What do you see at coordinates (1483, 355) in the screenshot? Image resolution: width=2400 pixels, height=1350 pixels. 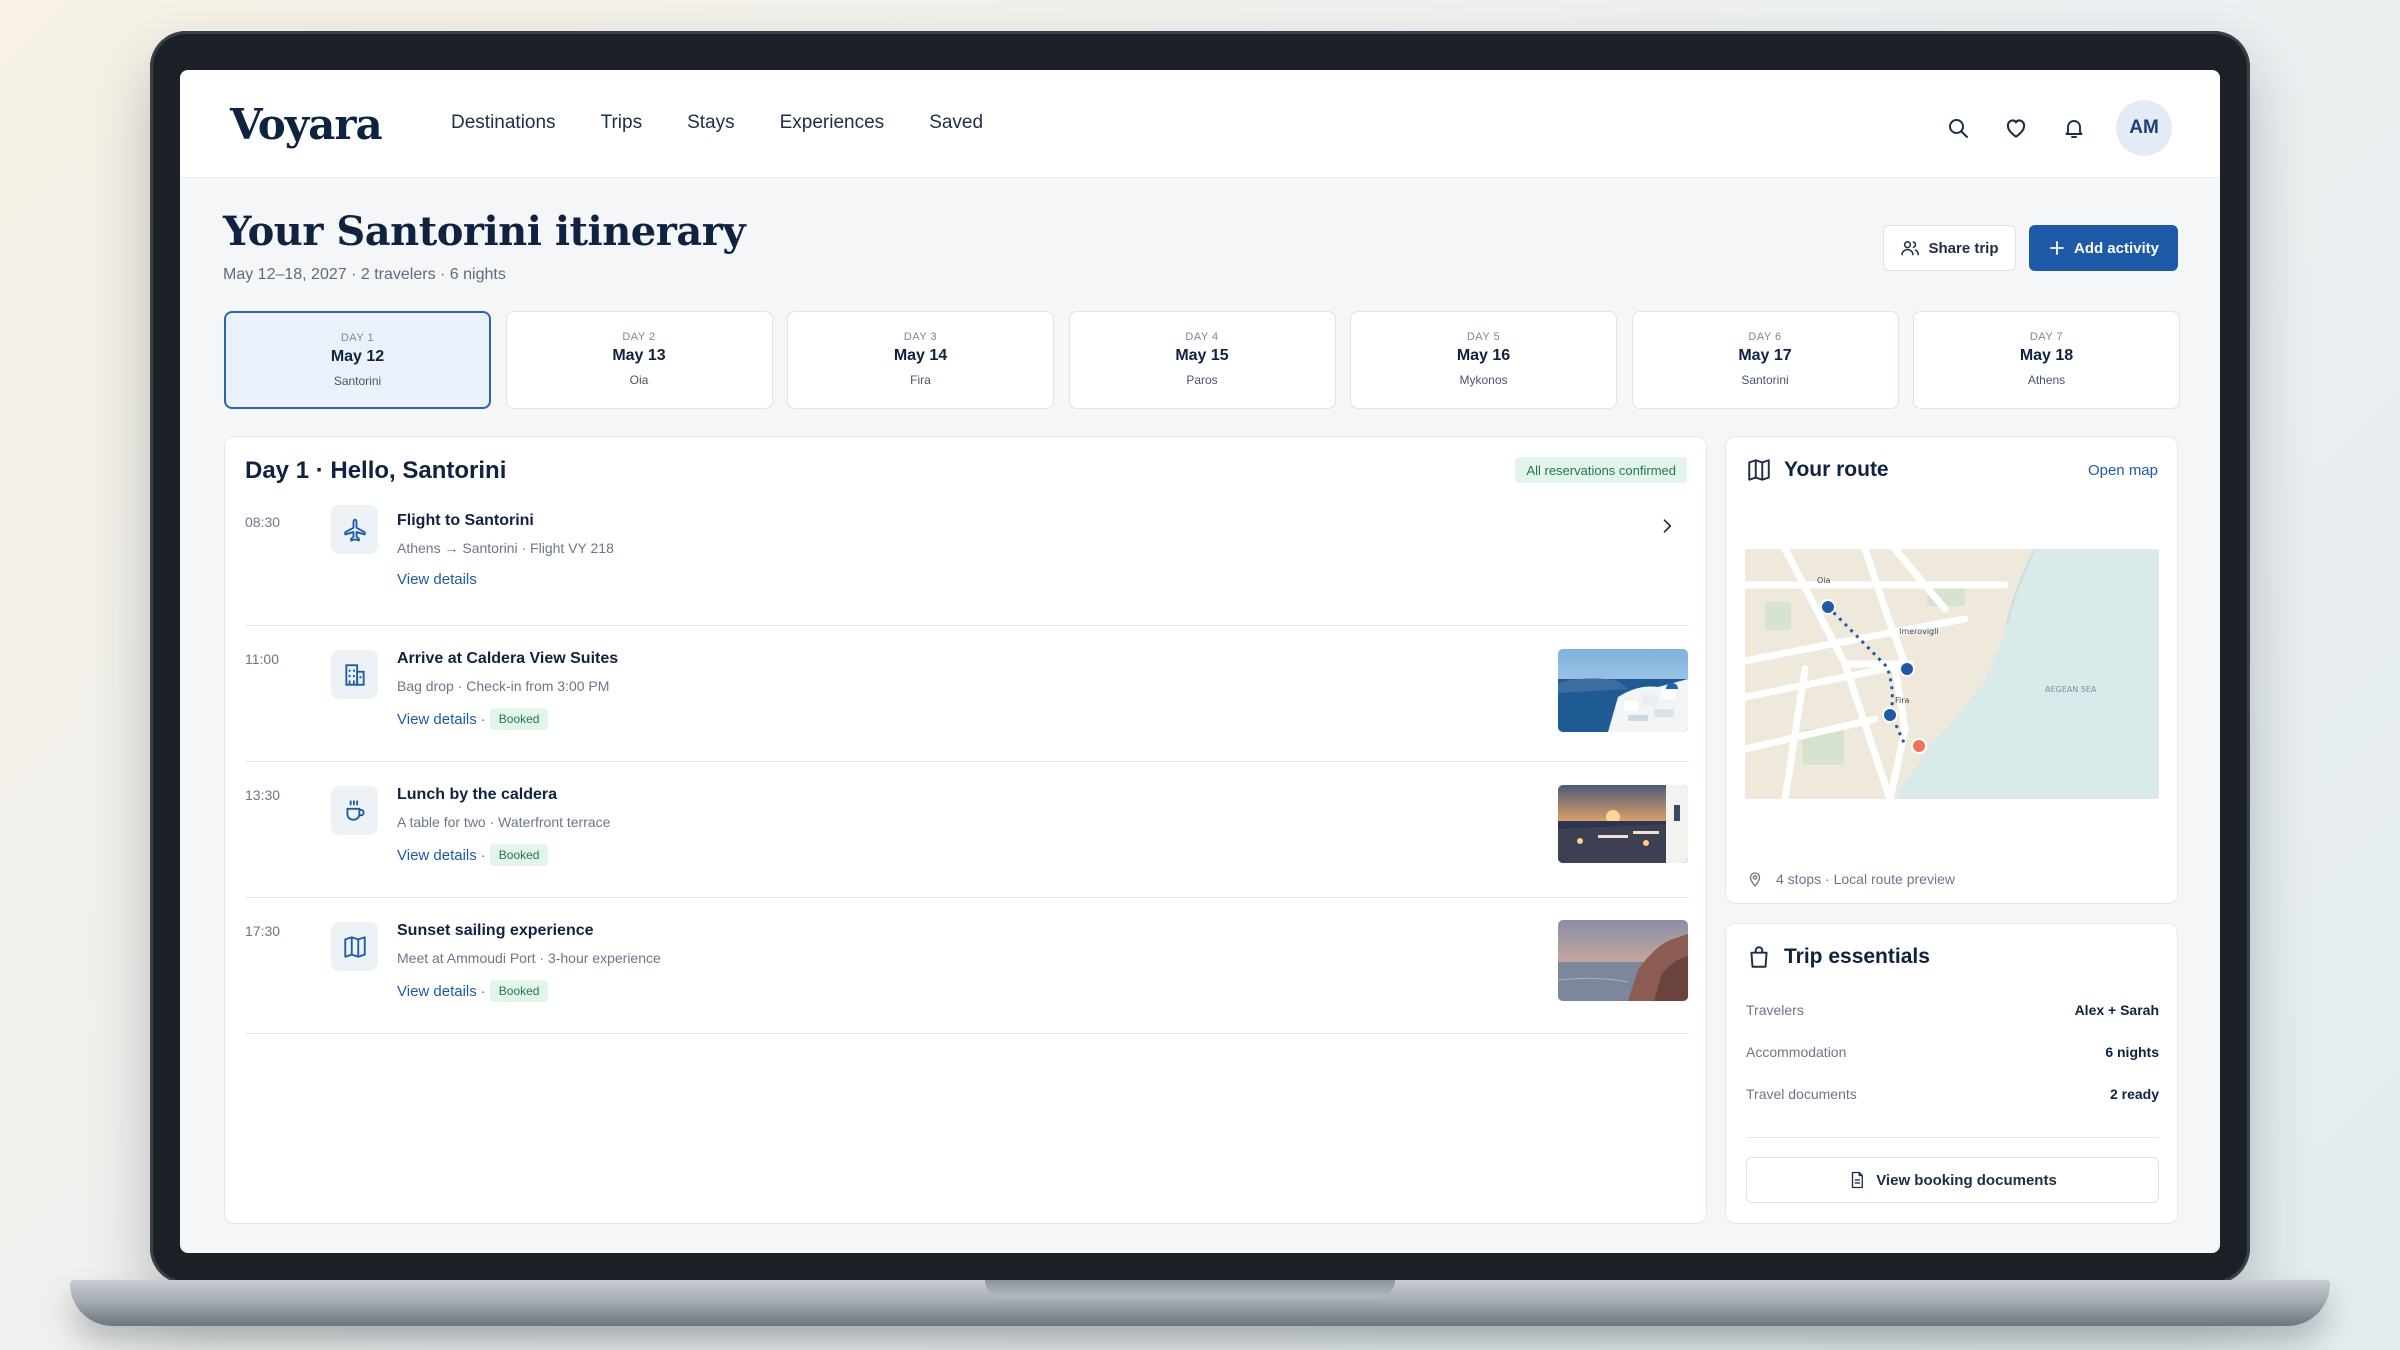 I see `day-date: May 16` at bounding box center [1483, 355].